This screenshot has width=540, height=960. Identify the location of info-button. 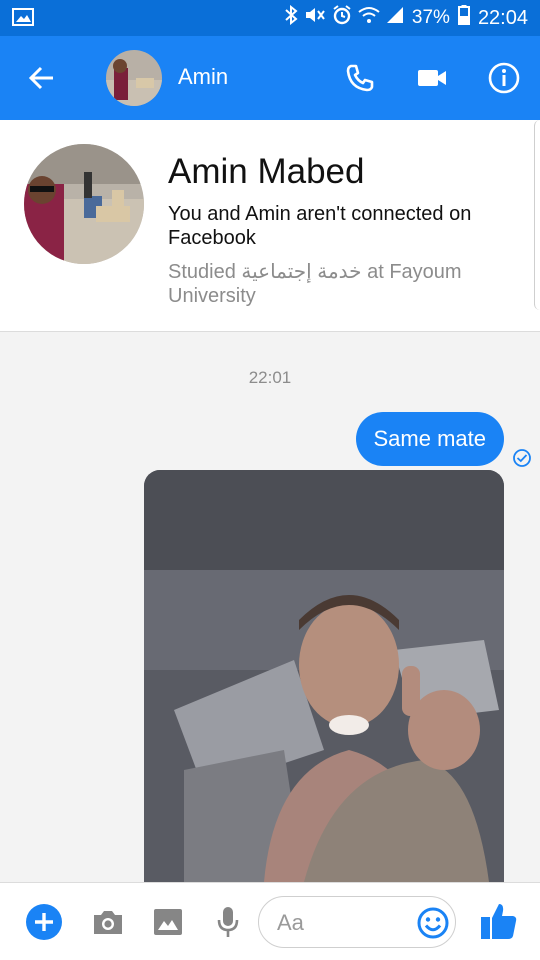
(504, 78).